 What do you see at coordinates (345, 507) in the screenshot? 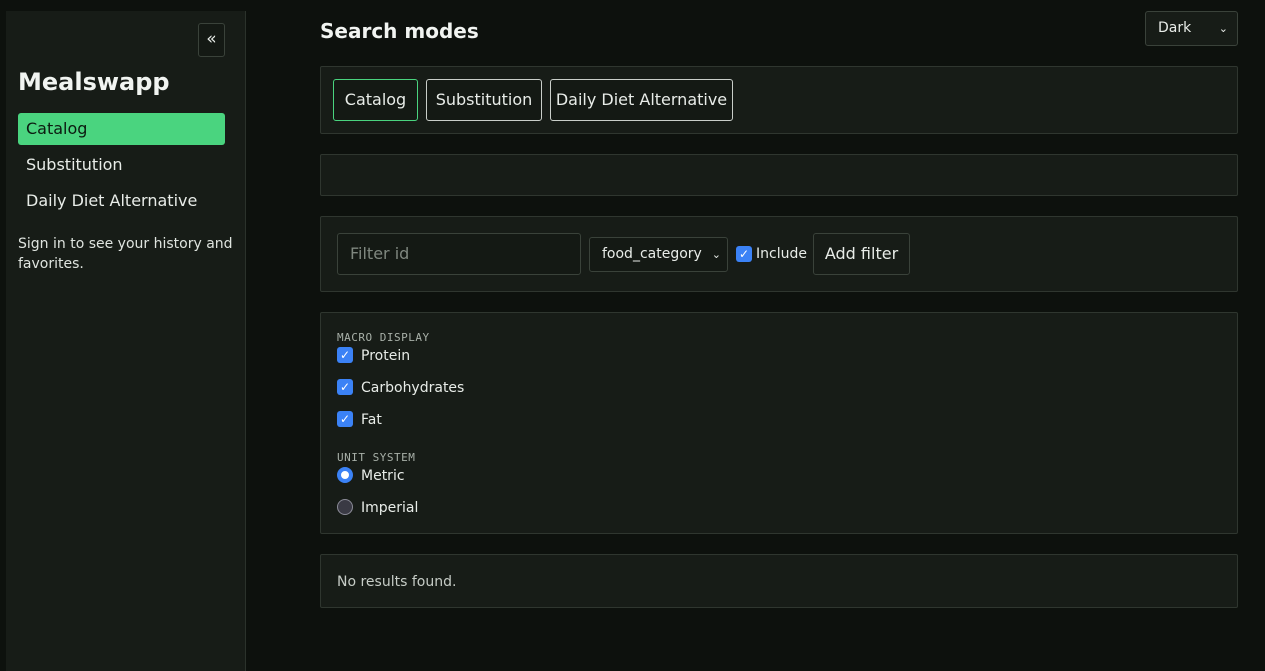
I see `imperial-radio` at bounding box center [345, 507].